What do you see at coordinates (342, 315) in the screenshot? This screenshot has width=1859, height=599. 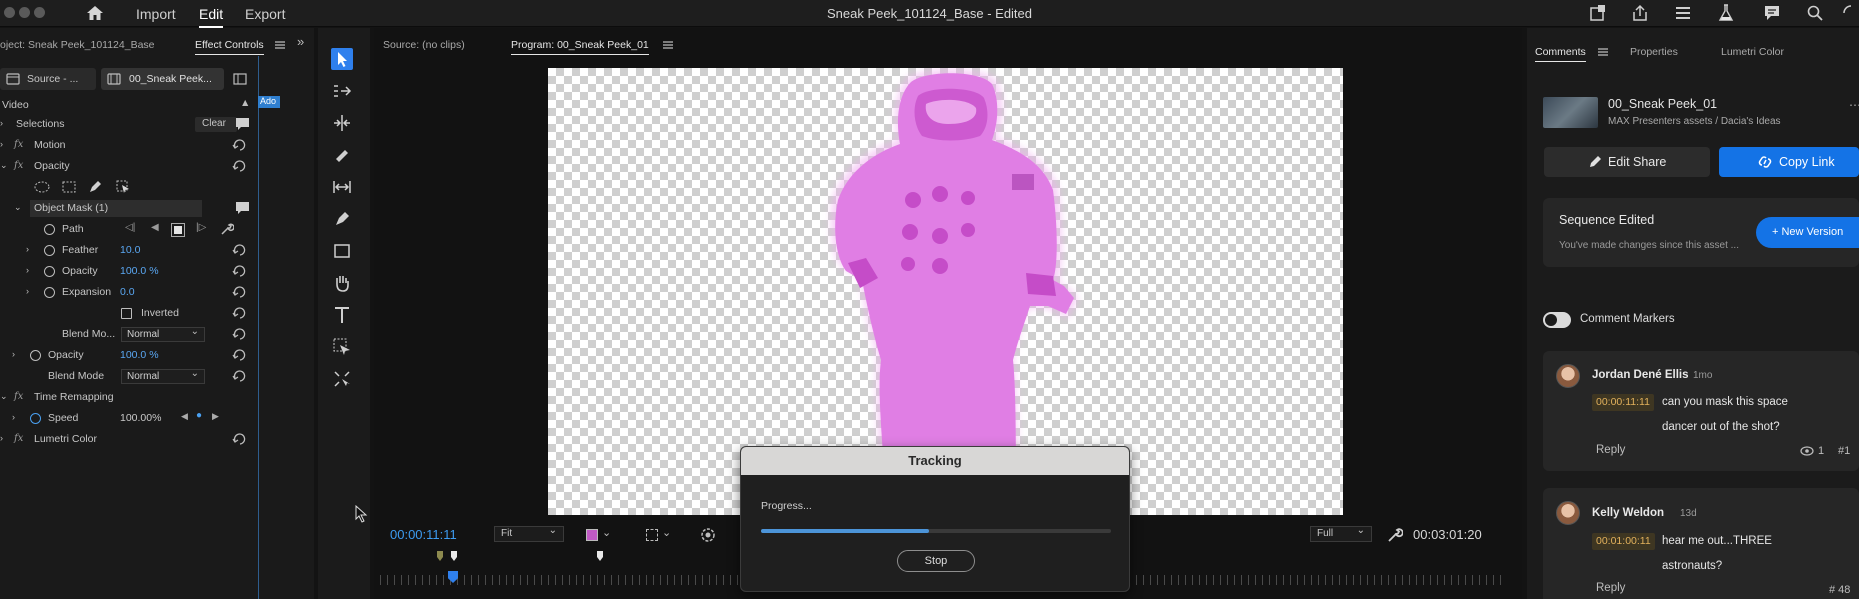 I see `type-tool-icon` at bounding box center [342, 315].